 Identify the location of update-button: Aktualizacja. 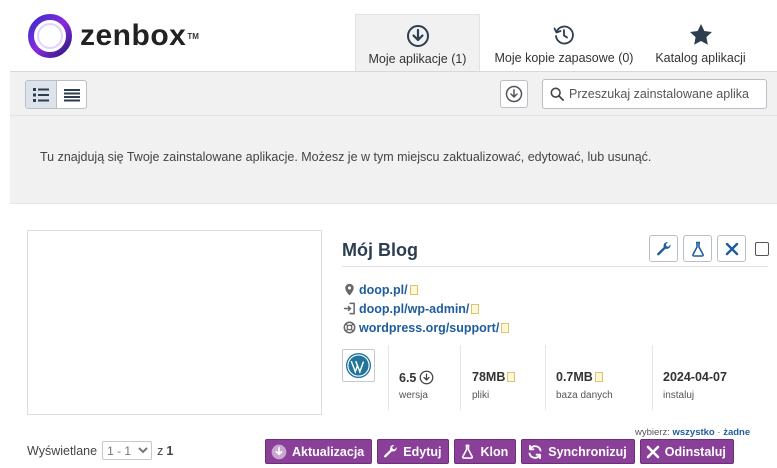
(319, 451).